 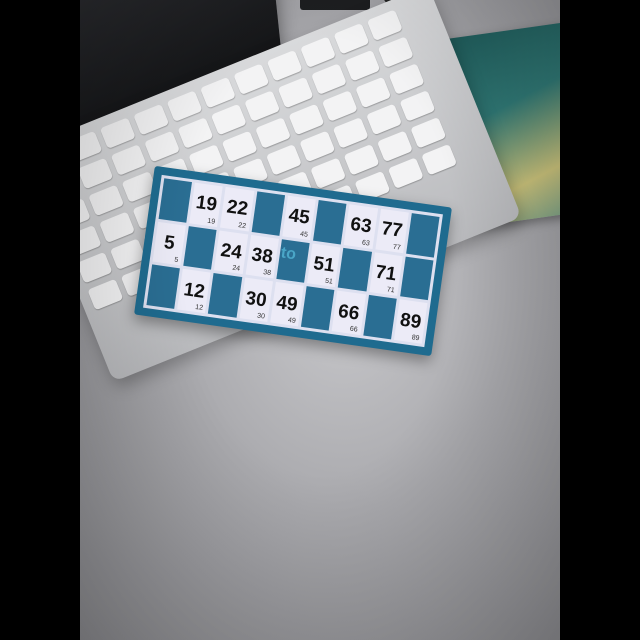 What do you see at coordinates (361, 226) in the screenshot?
I see `cell-number: 63` at bounding box center [361, 226].